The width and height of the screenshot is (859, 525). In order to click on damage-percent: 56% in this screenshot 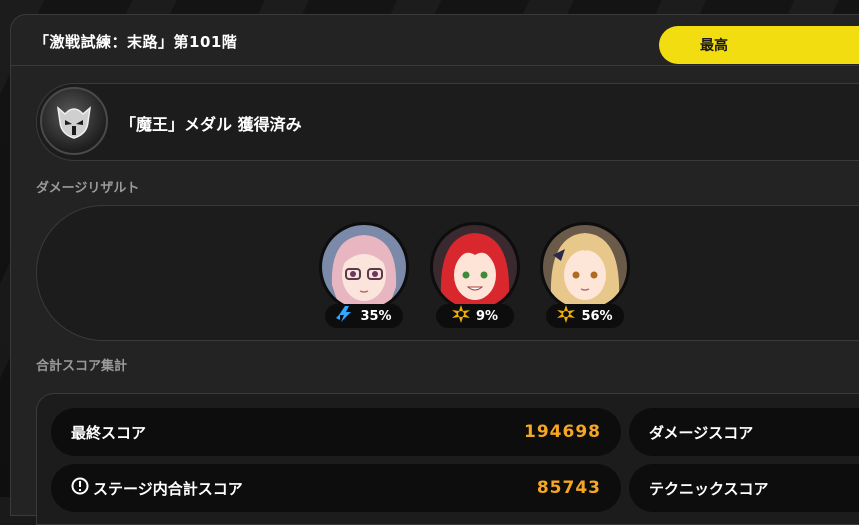, I will do `click(597, 316)`.